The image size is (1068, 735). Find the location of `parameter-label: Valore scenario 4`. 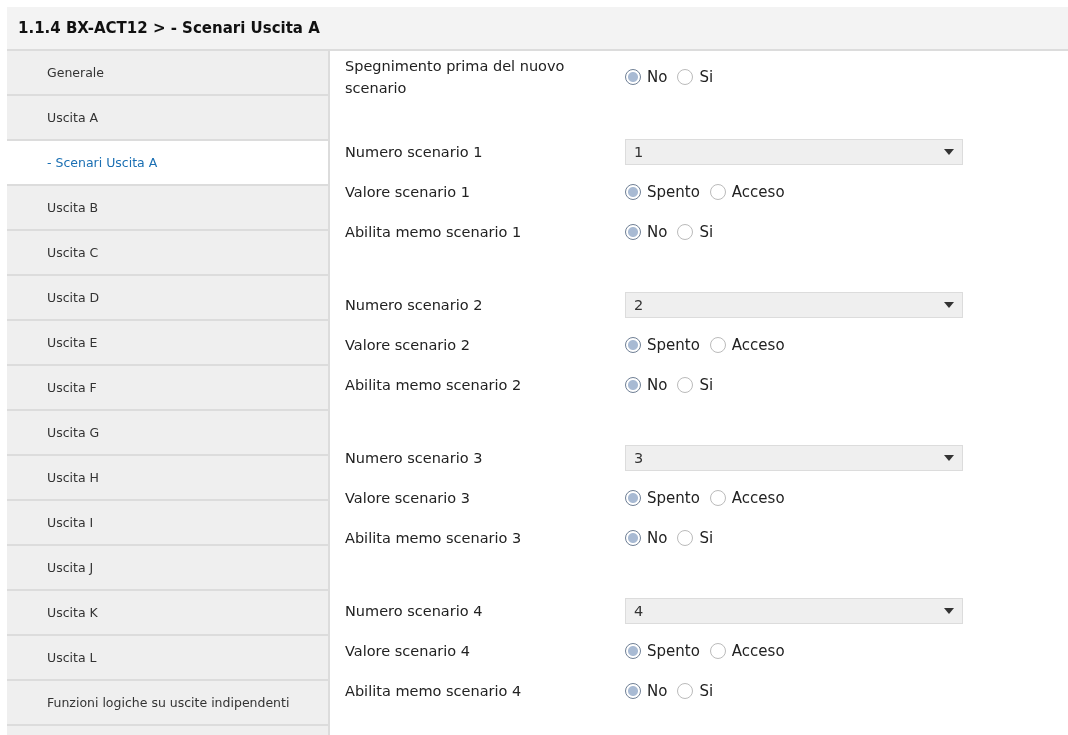

parameter-label: Valore scenario 4 is located at coordinates (407, 651).